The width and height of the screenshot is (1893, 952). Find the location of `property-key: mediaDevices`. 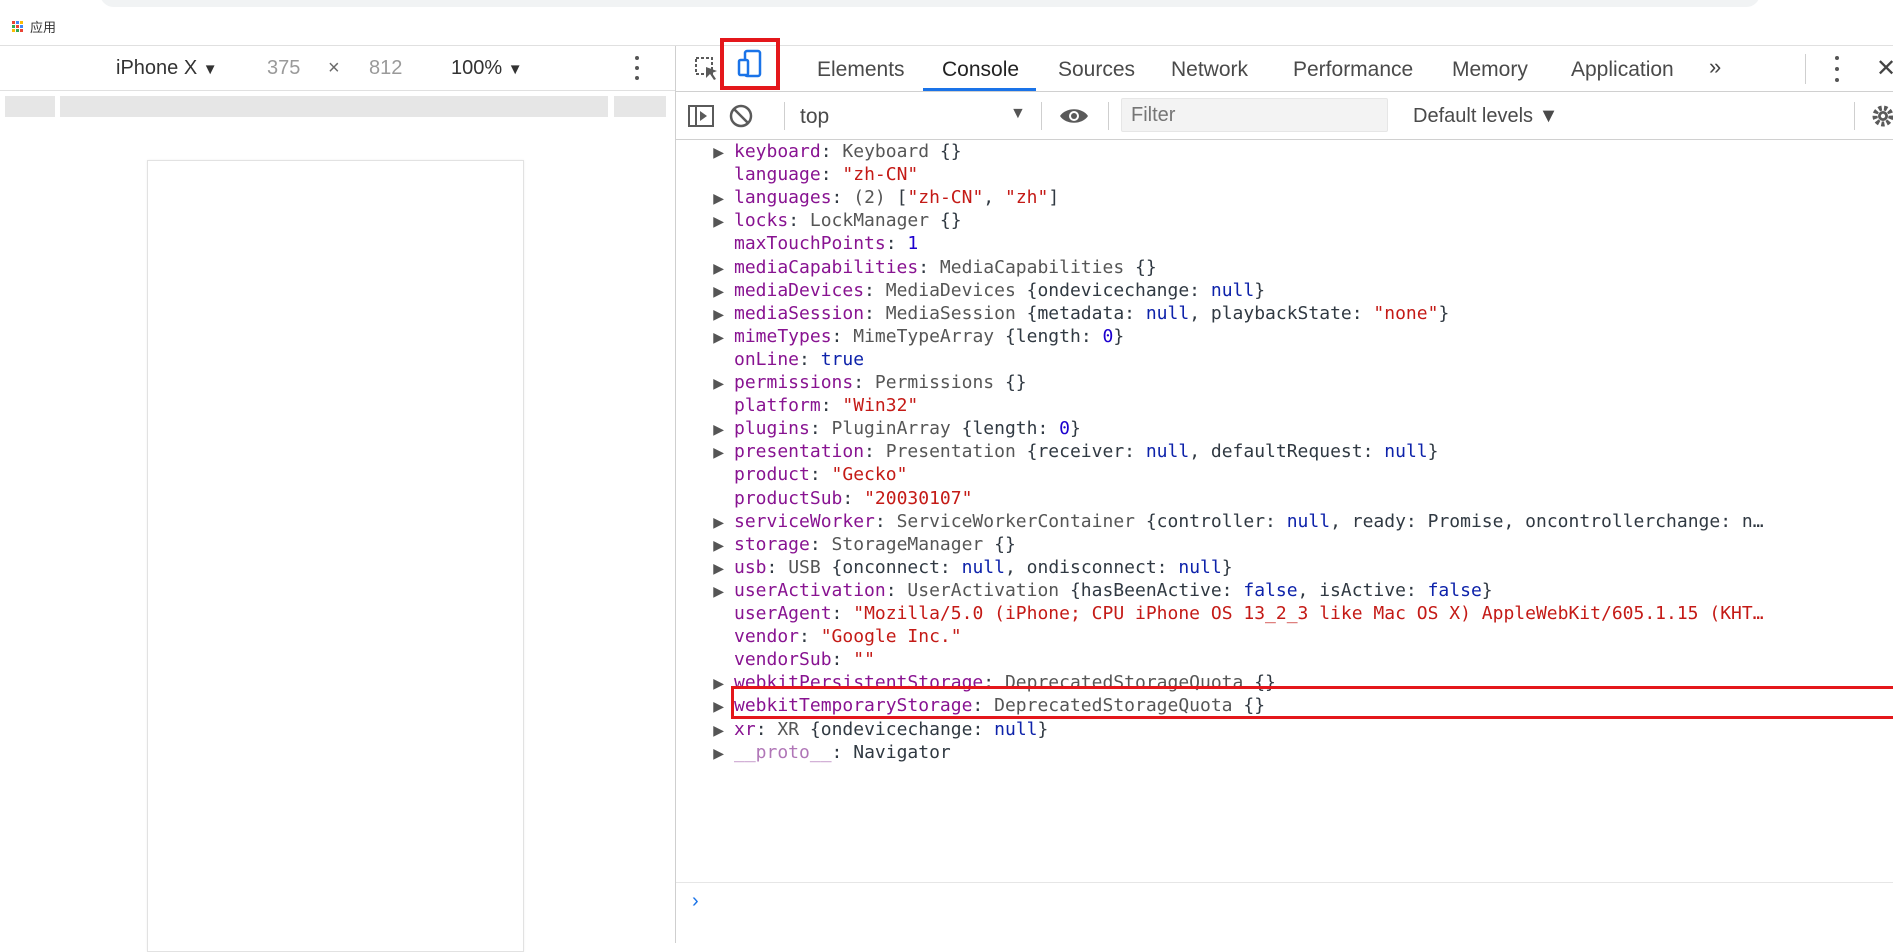

property-key: mediaDevices is located at coordinates (799, 290).